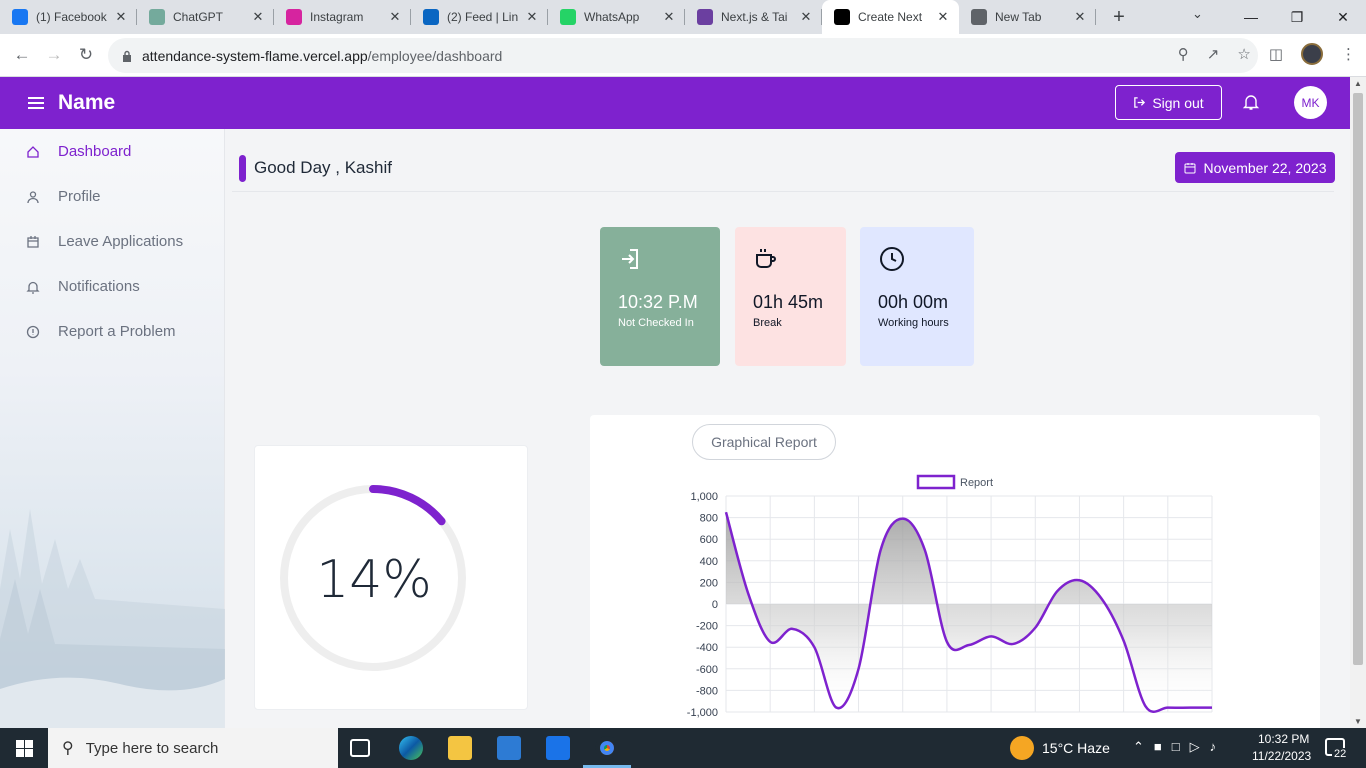  Describe the element at coordinates (22, 55) in the screenshot. I see `back-icon: ←` at that location.